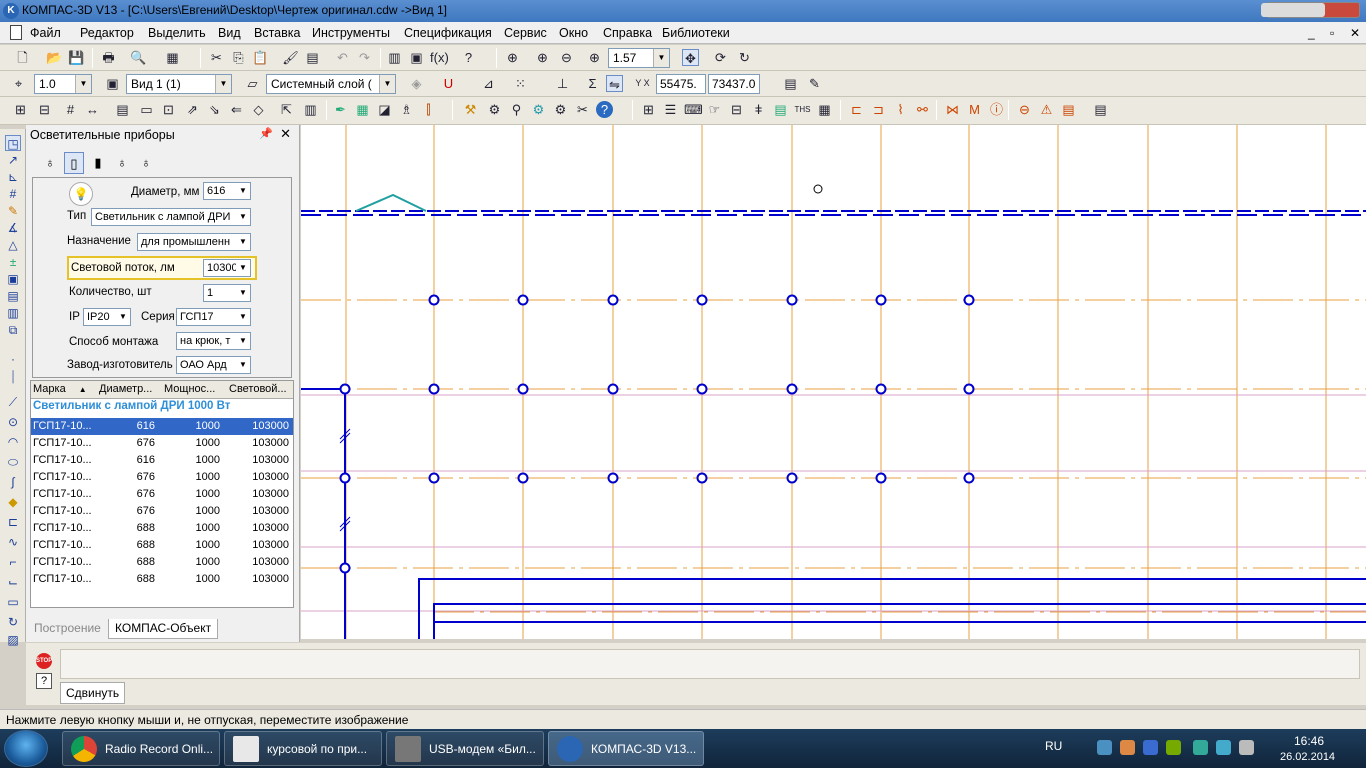 This screenshot has width=1366, height=768. Describe the element at coordinates (1355, 33) in the screenshot. I see `mdi-close-icon: ✕` at that location.